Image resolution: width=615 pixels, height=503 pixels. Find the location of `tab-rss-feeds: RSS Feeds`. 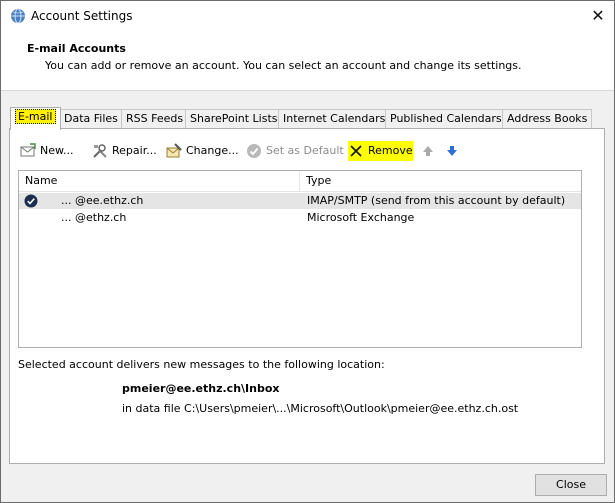

tab-rss-feeds: RSS Feeds is located at coordinates (155, 119).